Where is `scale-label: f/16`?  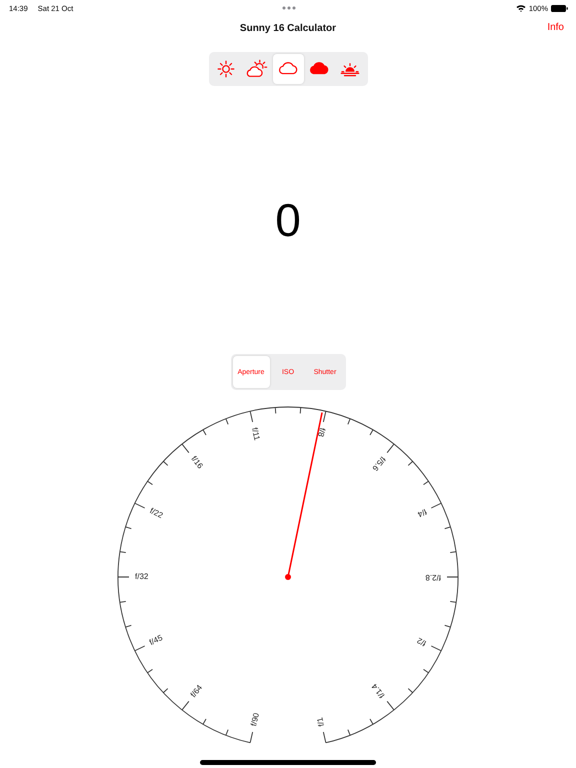 scale-label: f/16 is located at coordinates (197, 462).